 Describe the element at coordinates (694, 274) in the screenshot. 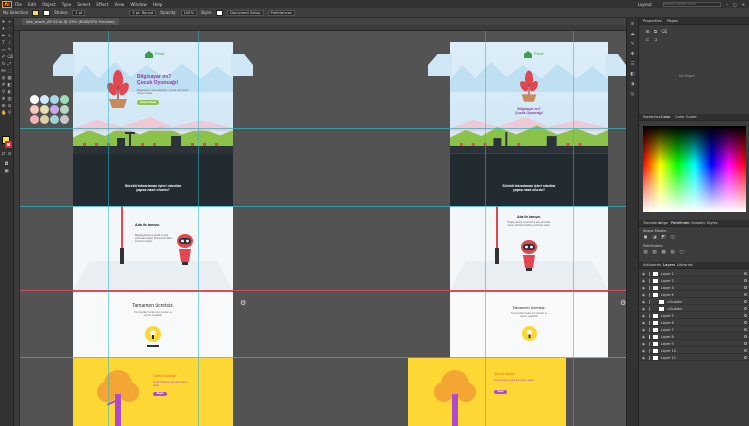

I see `layer-row: ◉ Layer 1` at that location.